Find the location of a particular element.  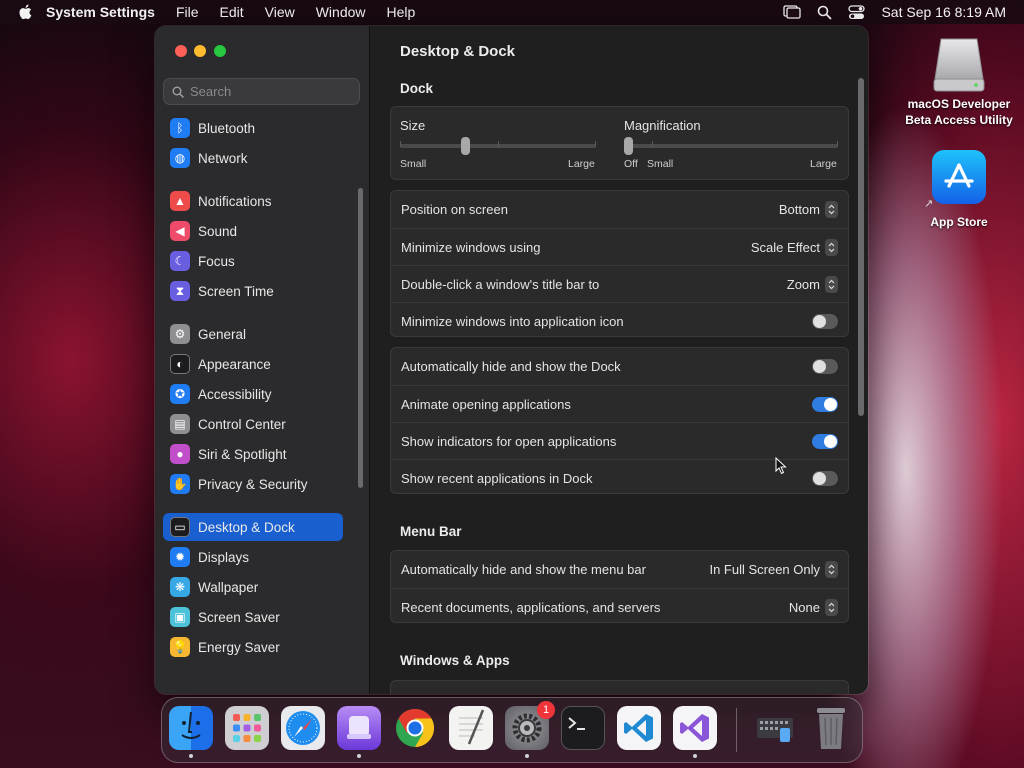

sidebar-item-label: Privacy & Security is located at coordinates (253, 484).